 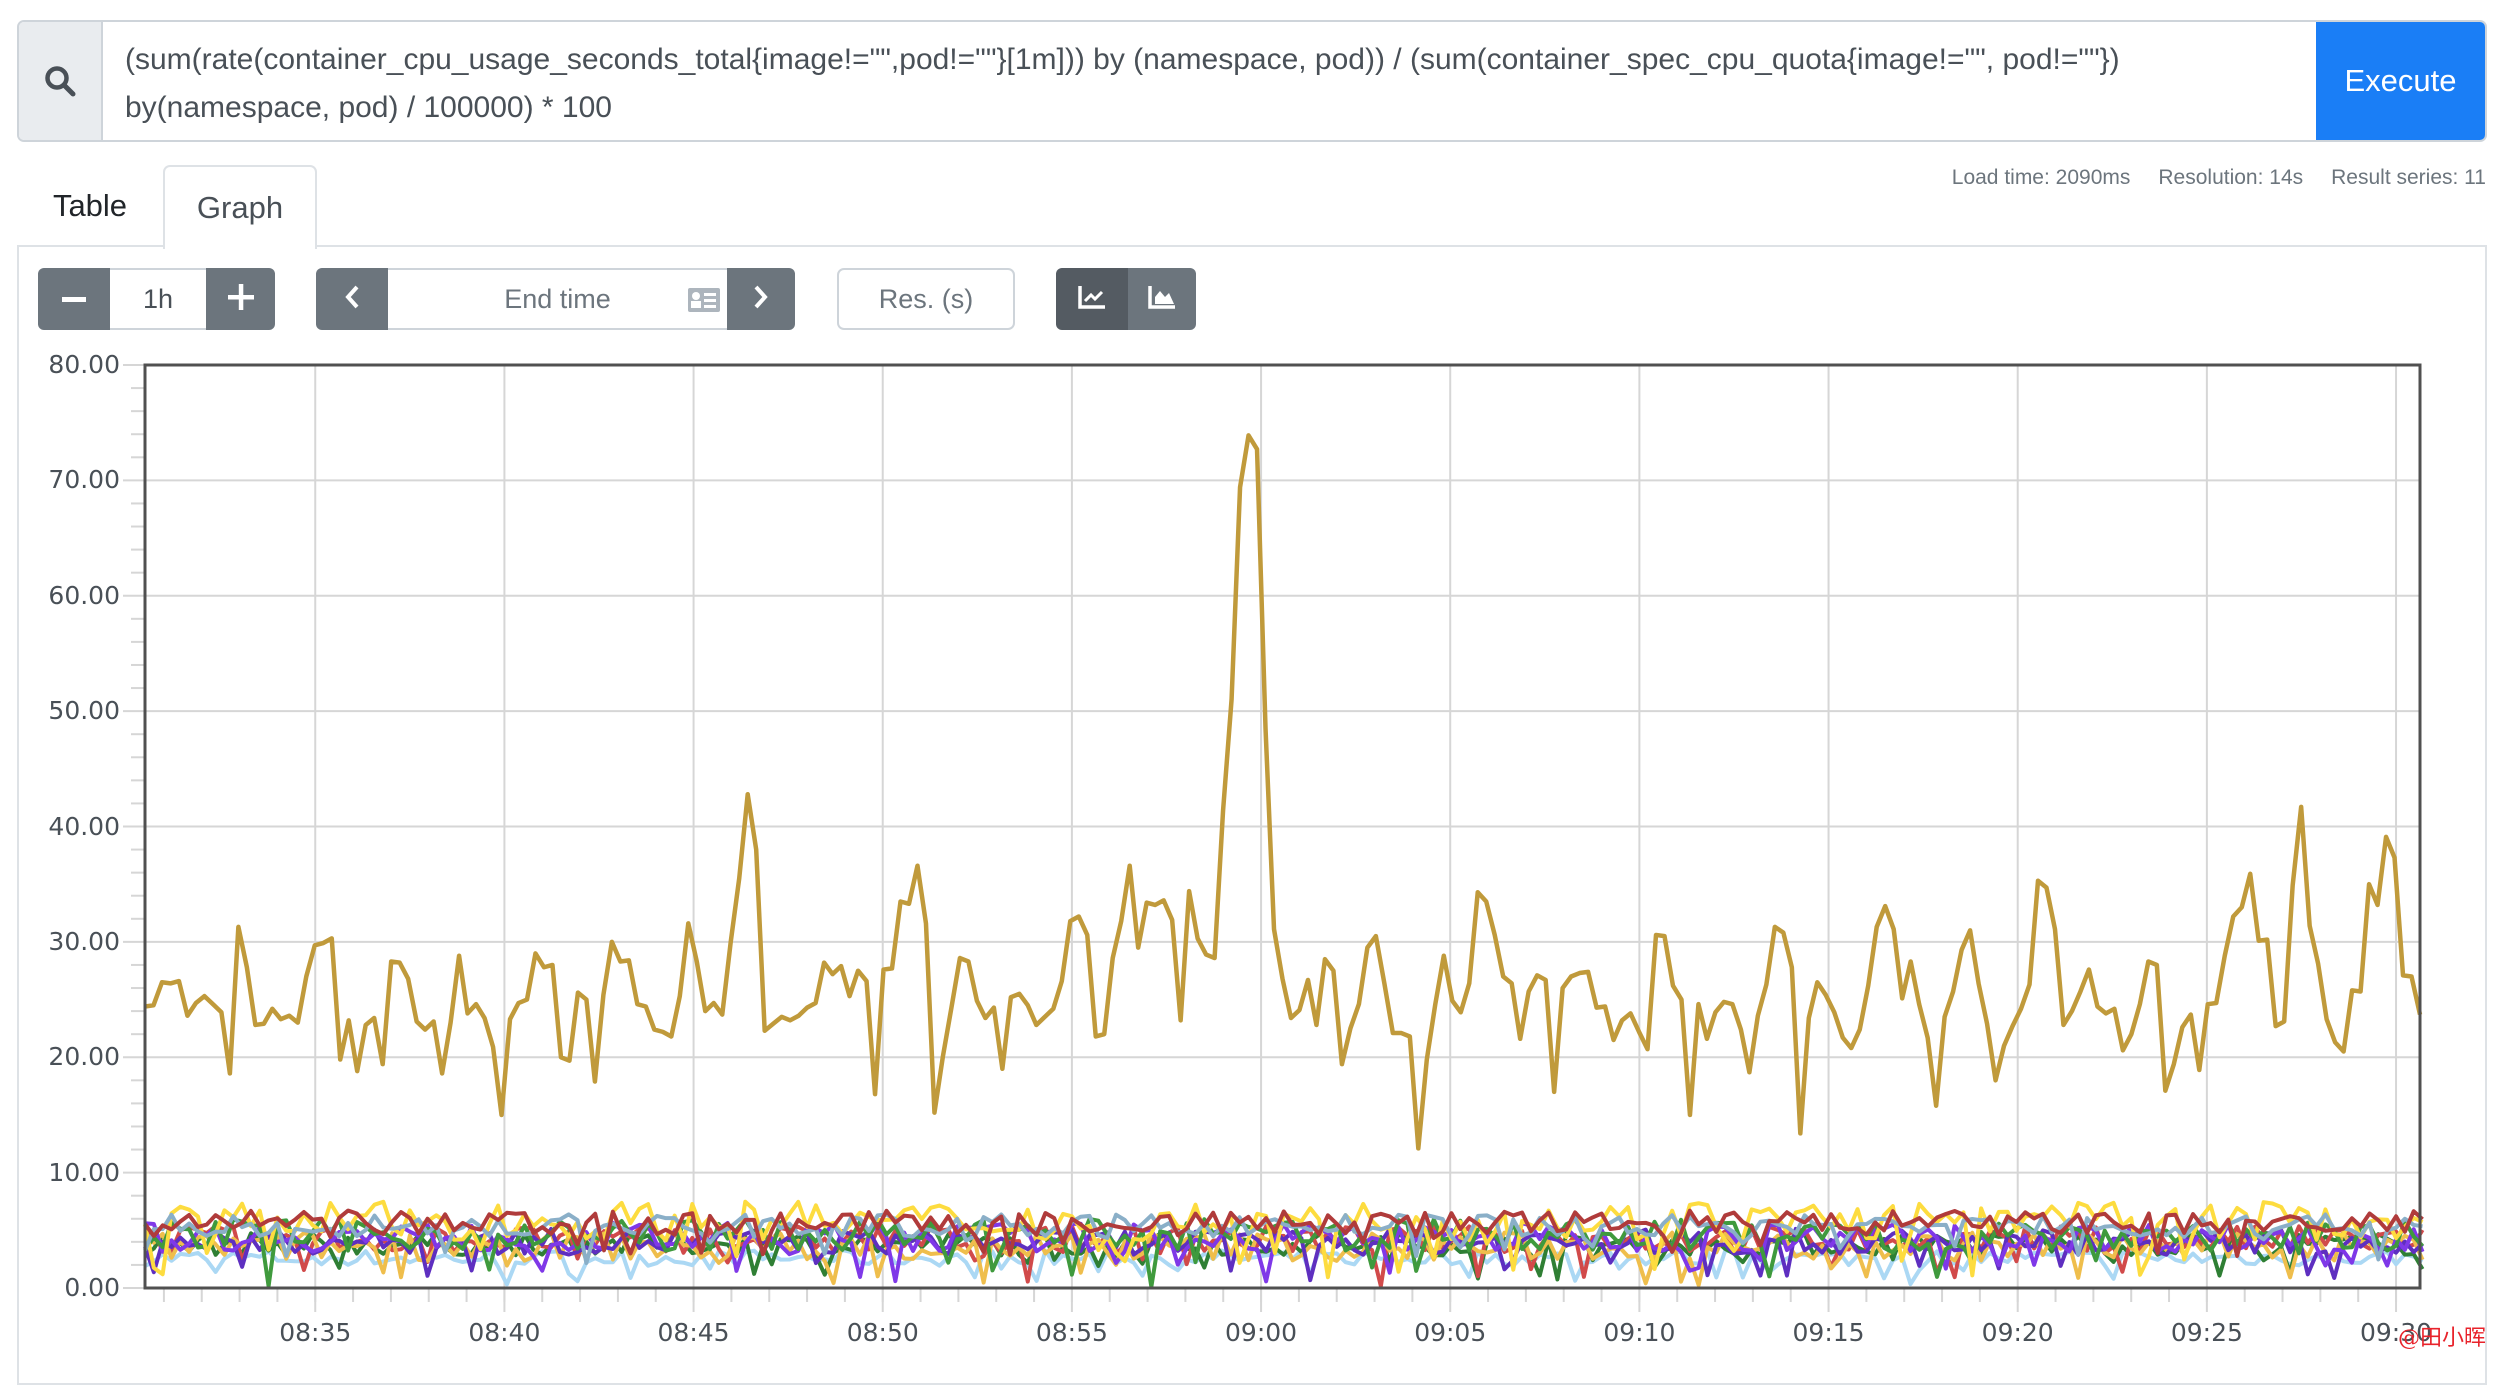 I want to click on previous-time-button, so click(x=352, y=299).